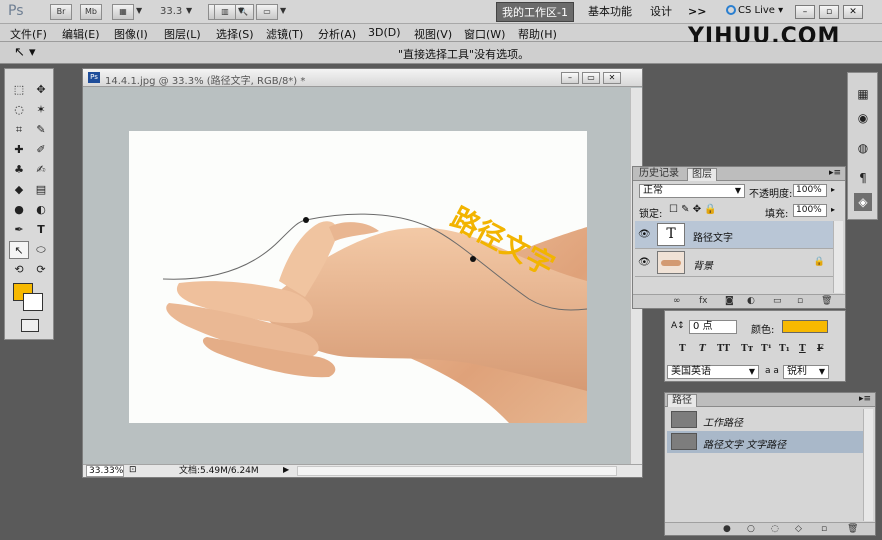  Describe the element at coordinates (751, 301) in the screenshot. I see `adjustment-layer-icon: ◐` at that location.